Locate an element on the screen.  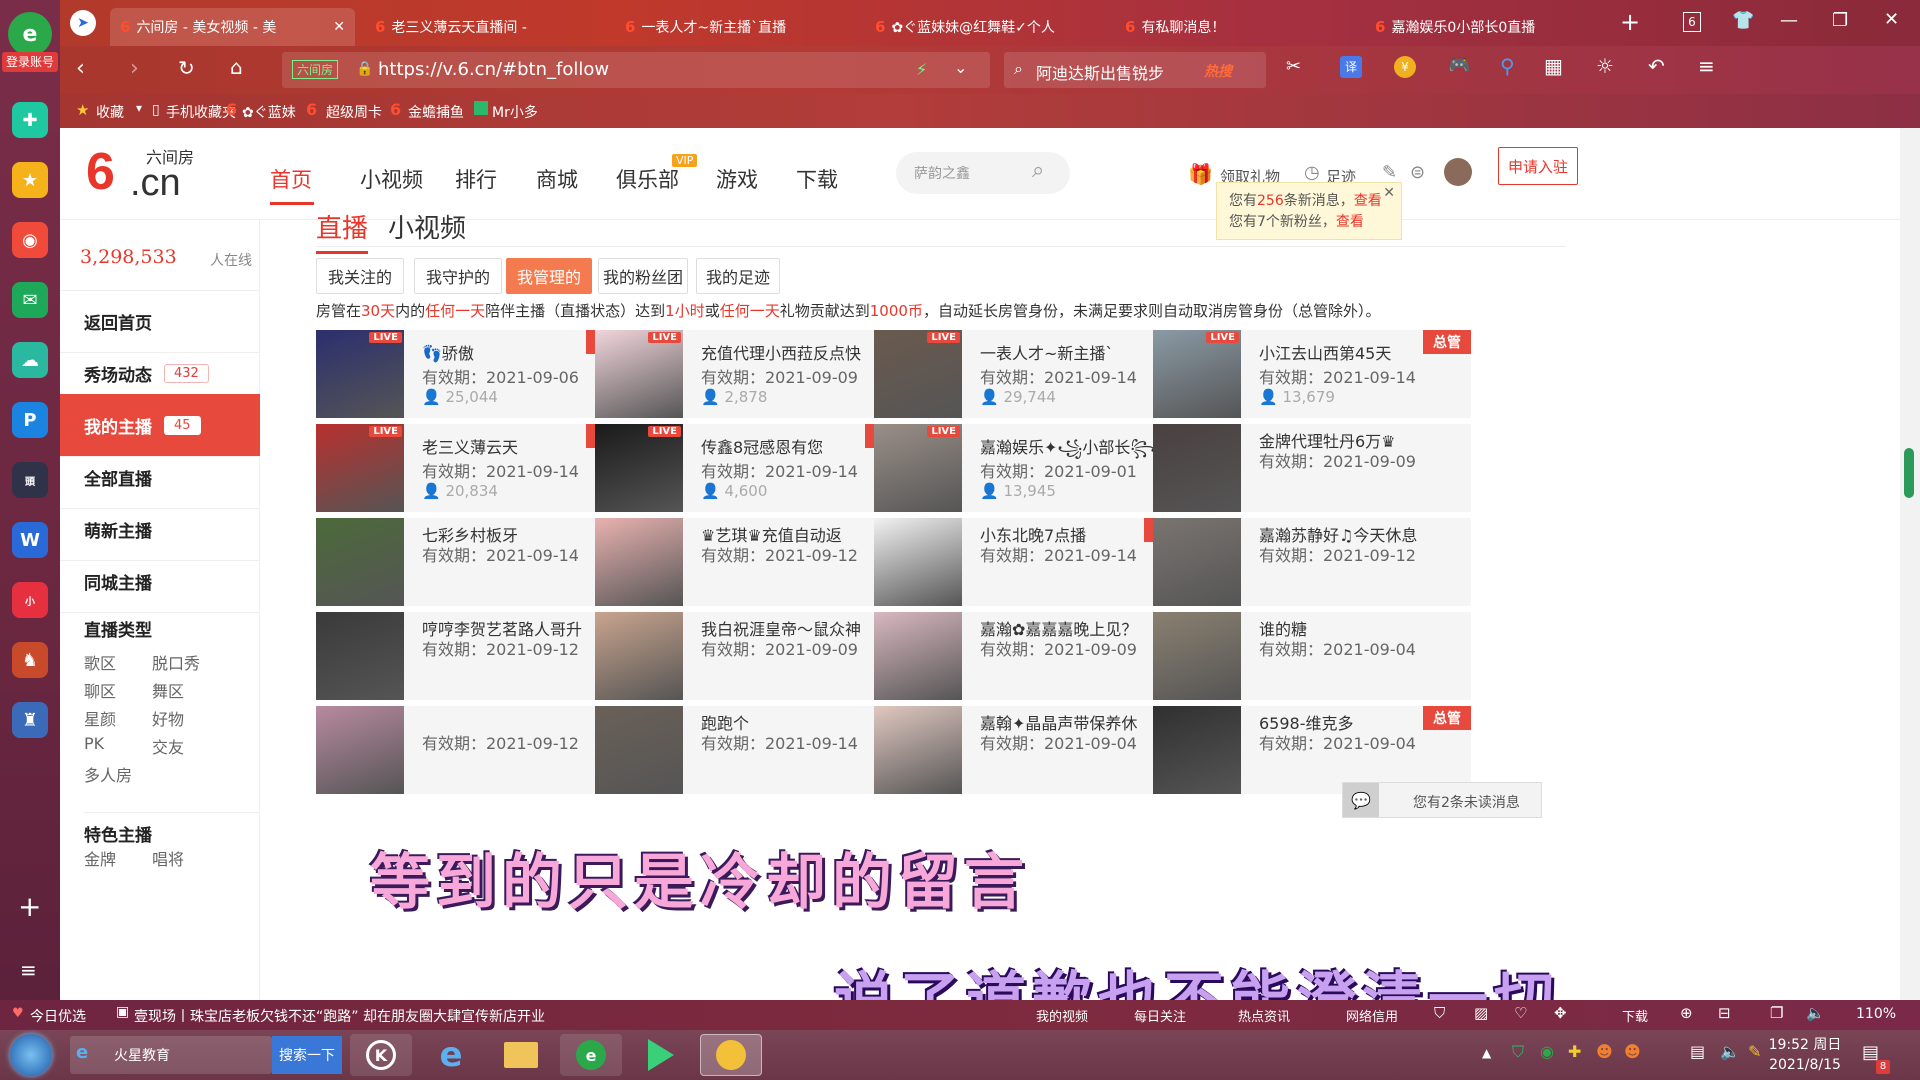
layout-icon: ⊟ is located at coordinates (1724, 1013).